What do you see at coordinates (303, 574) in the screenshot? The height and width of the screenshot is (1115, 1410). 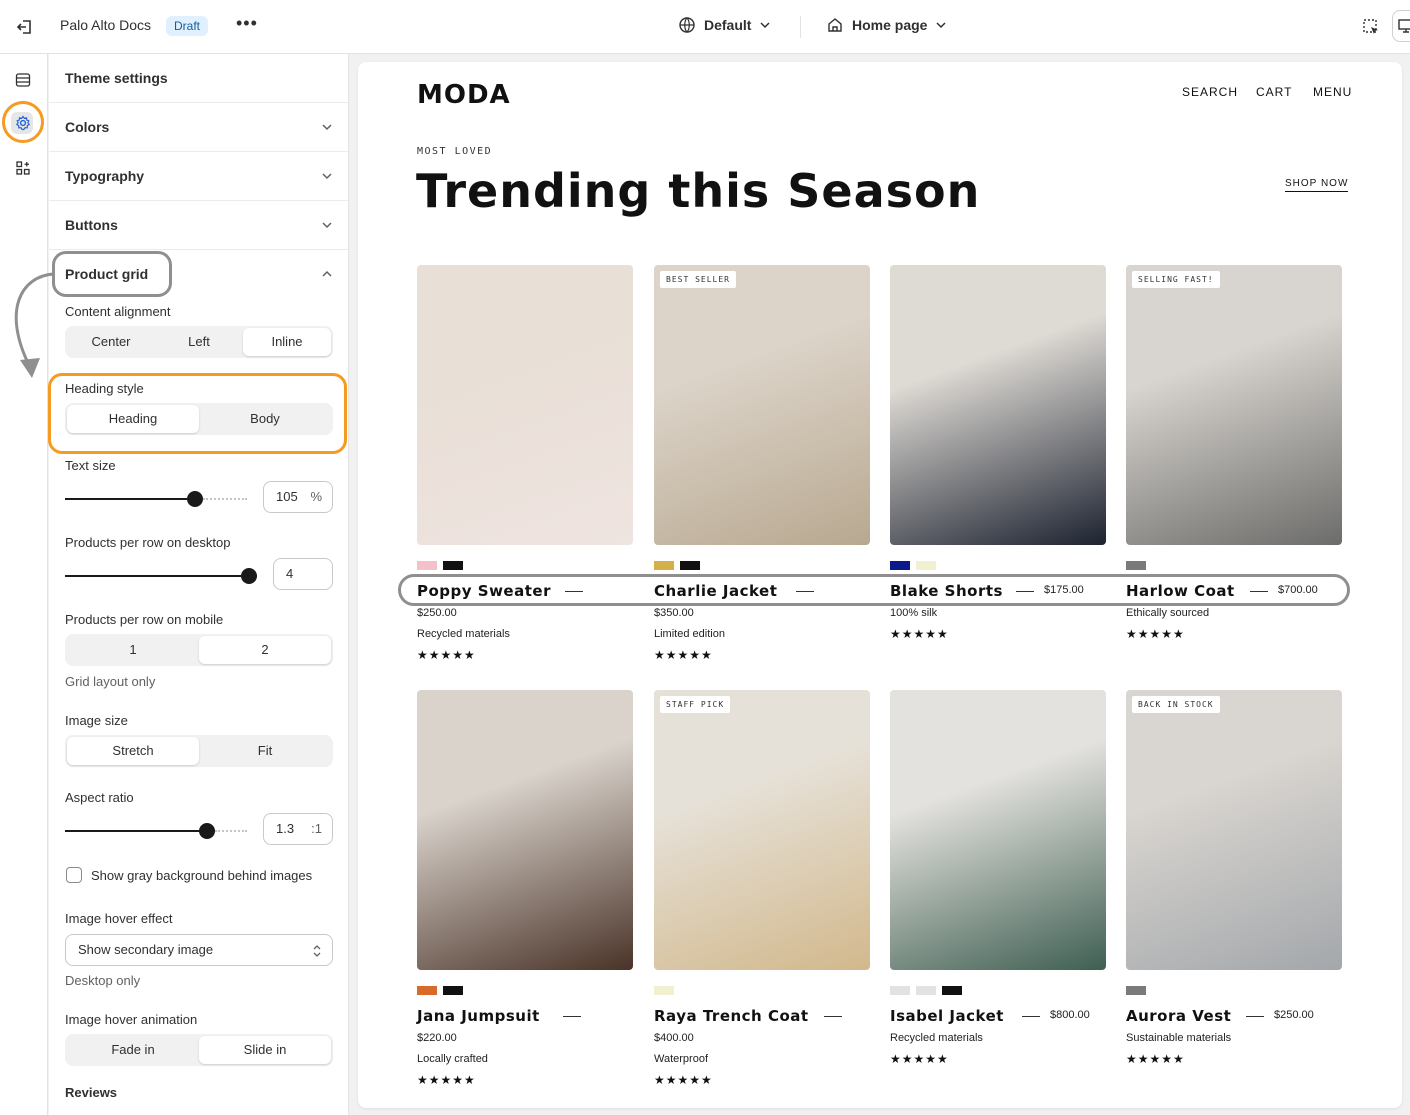 I see `per-row-desktop-input: 4` at bounding box center [303, 574].